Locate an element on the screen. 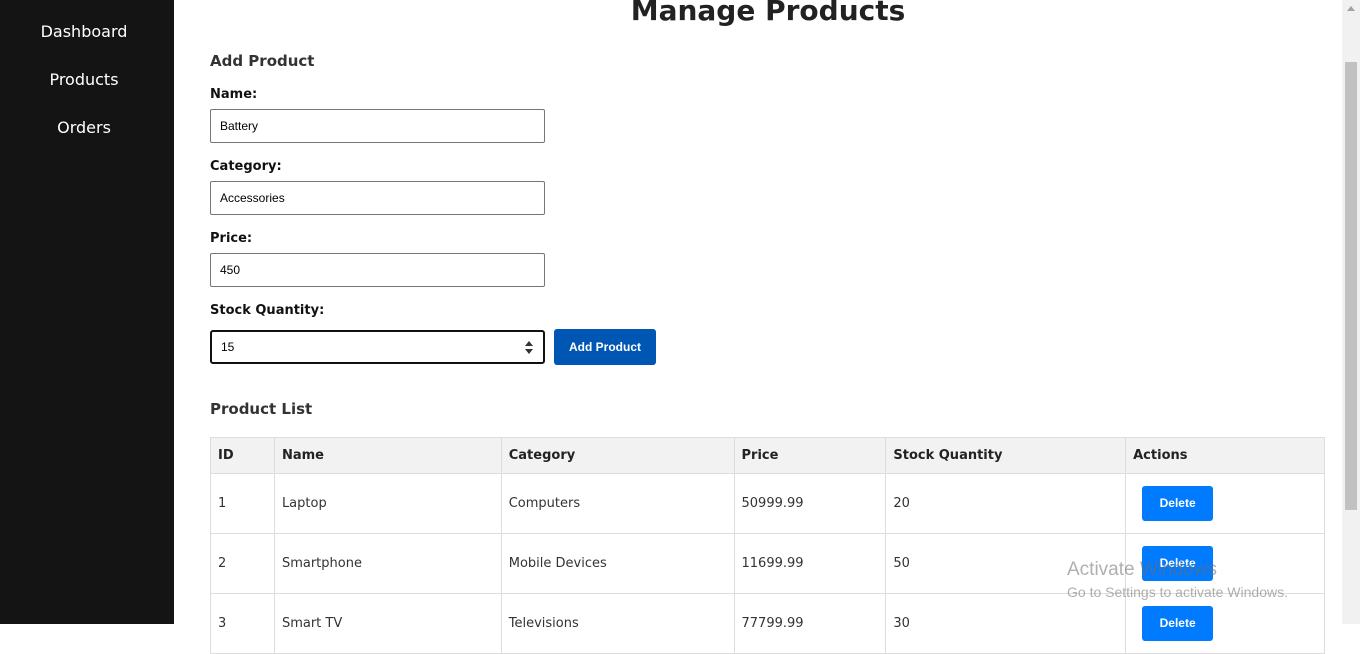 Image resolution: width=1360 pixels, height=654 pixels. number-spinner-icon is located at coordinates (529, 348).